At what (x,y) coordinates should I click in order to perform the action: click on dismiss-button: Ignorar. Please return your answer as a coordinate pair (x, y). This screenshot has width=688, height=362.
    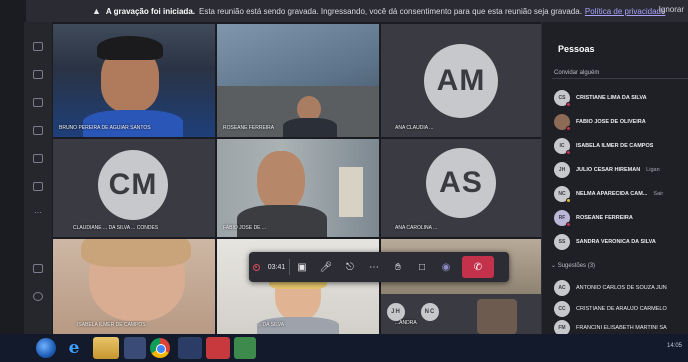
    Looking at the image, I should click on (671, 9).